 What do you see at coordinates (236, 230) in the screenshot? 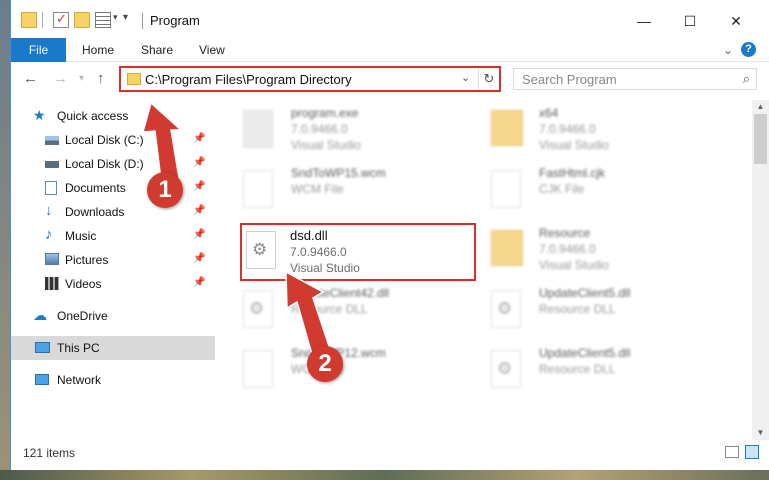
I see `annotation-arrows` at bounding box center [236, 230].